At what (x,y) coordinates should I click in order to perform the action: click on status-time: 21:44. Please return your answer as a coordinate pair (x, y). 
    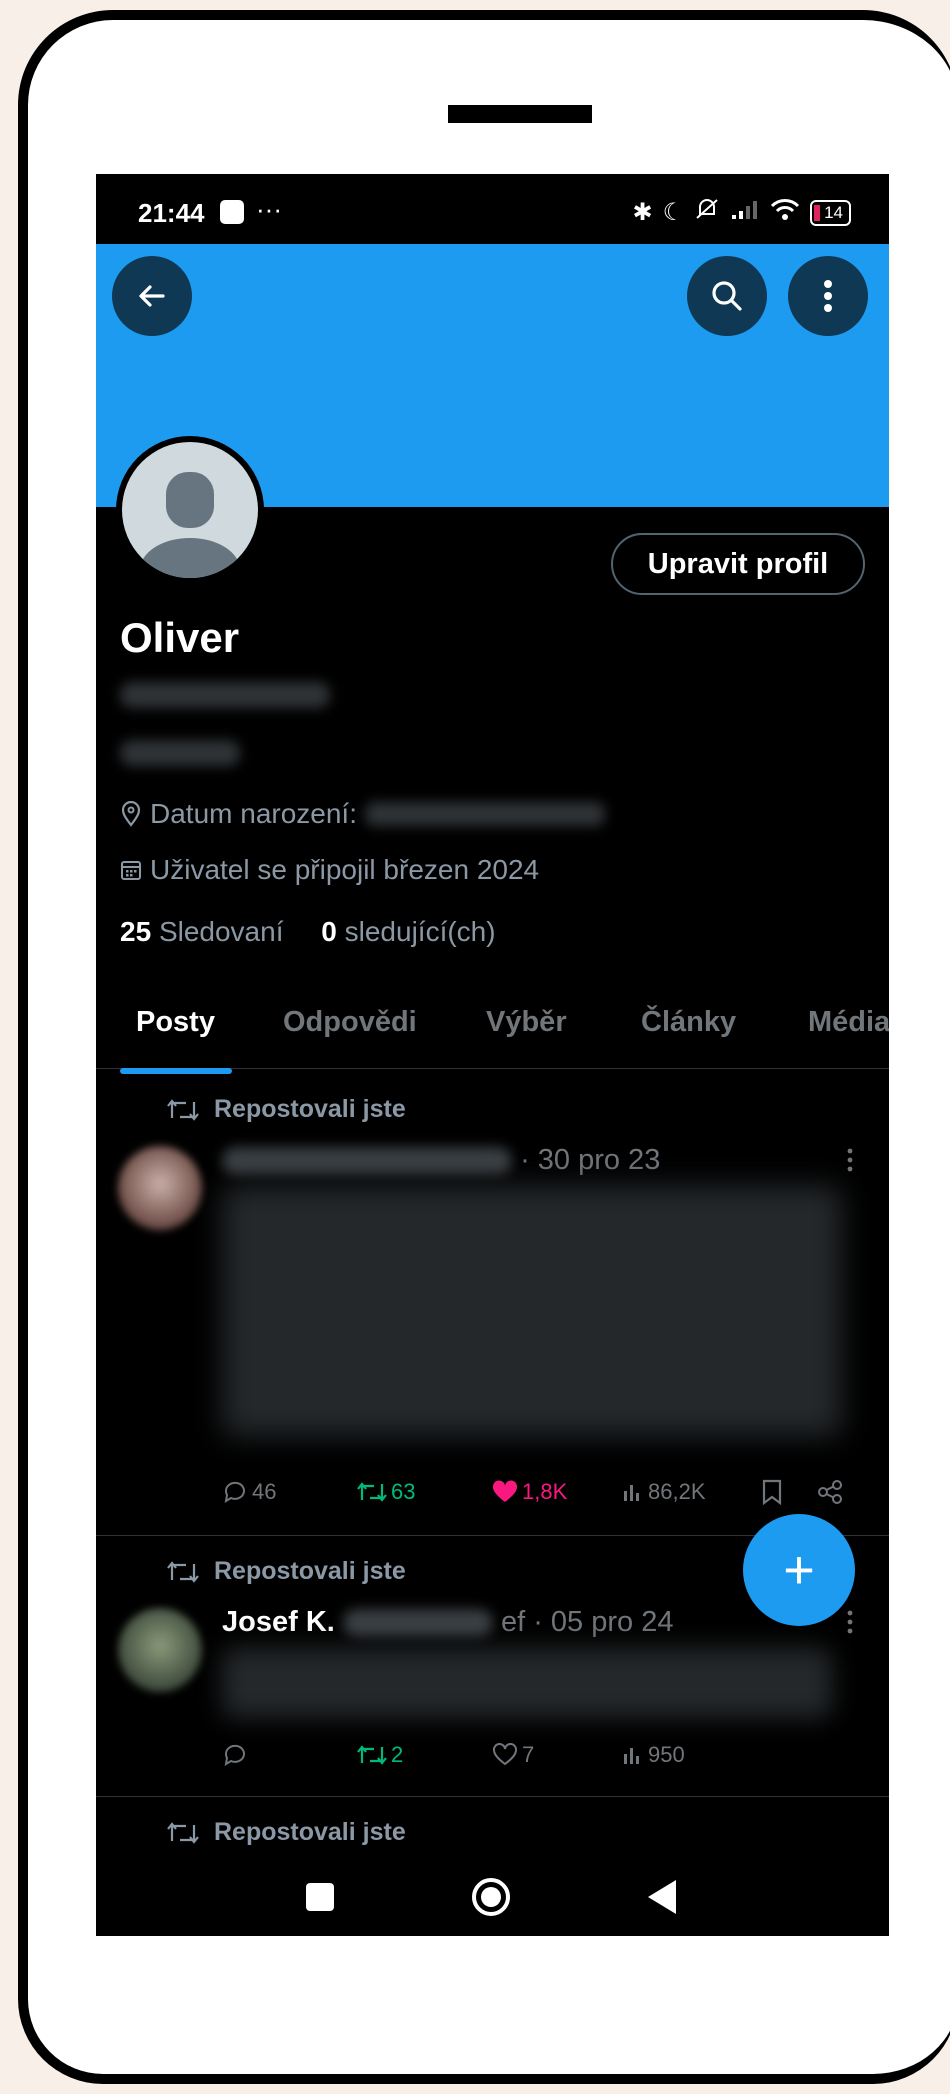
    Looking at the image, I should click on (171, 213).